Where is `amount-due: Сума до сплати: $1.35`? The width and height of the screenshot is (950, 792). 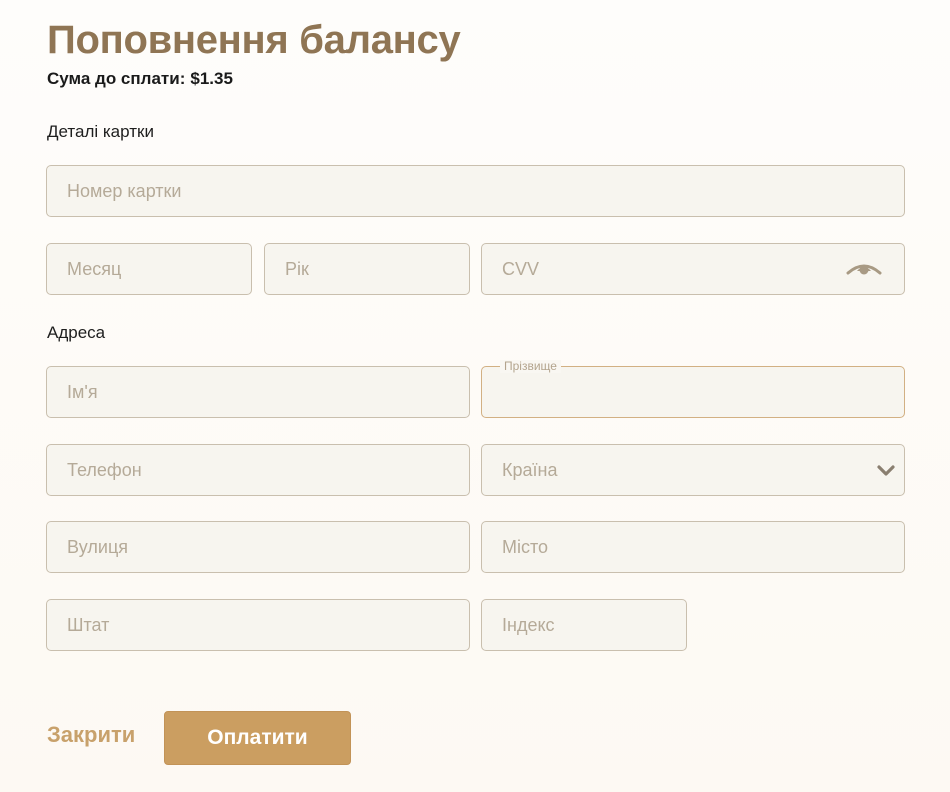 amount-due: Сума до сплати: $1.35 is located at coordinates (140, 79).